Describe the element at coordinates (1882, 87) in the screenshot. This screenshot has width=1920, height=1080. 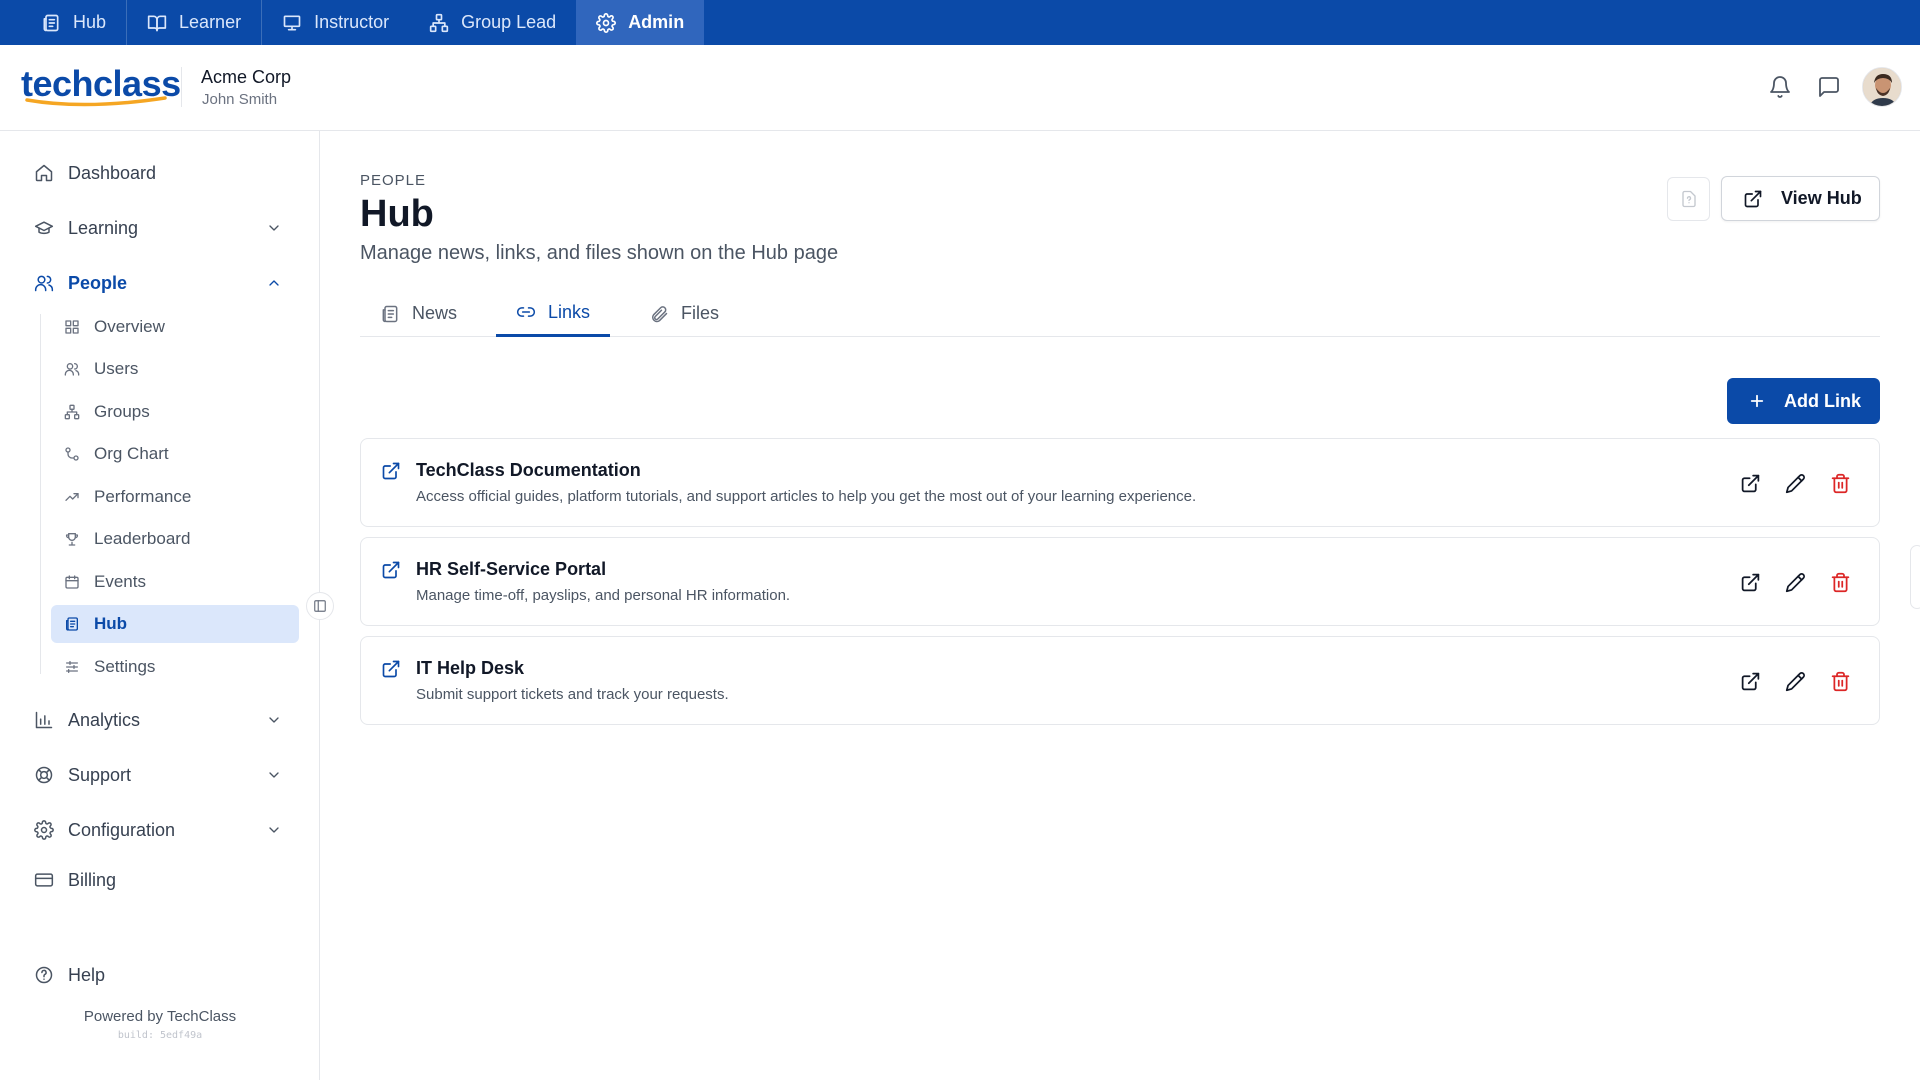
I see `user-avatar` at that location.